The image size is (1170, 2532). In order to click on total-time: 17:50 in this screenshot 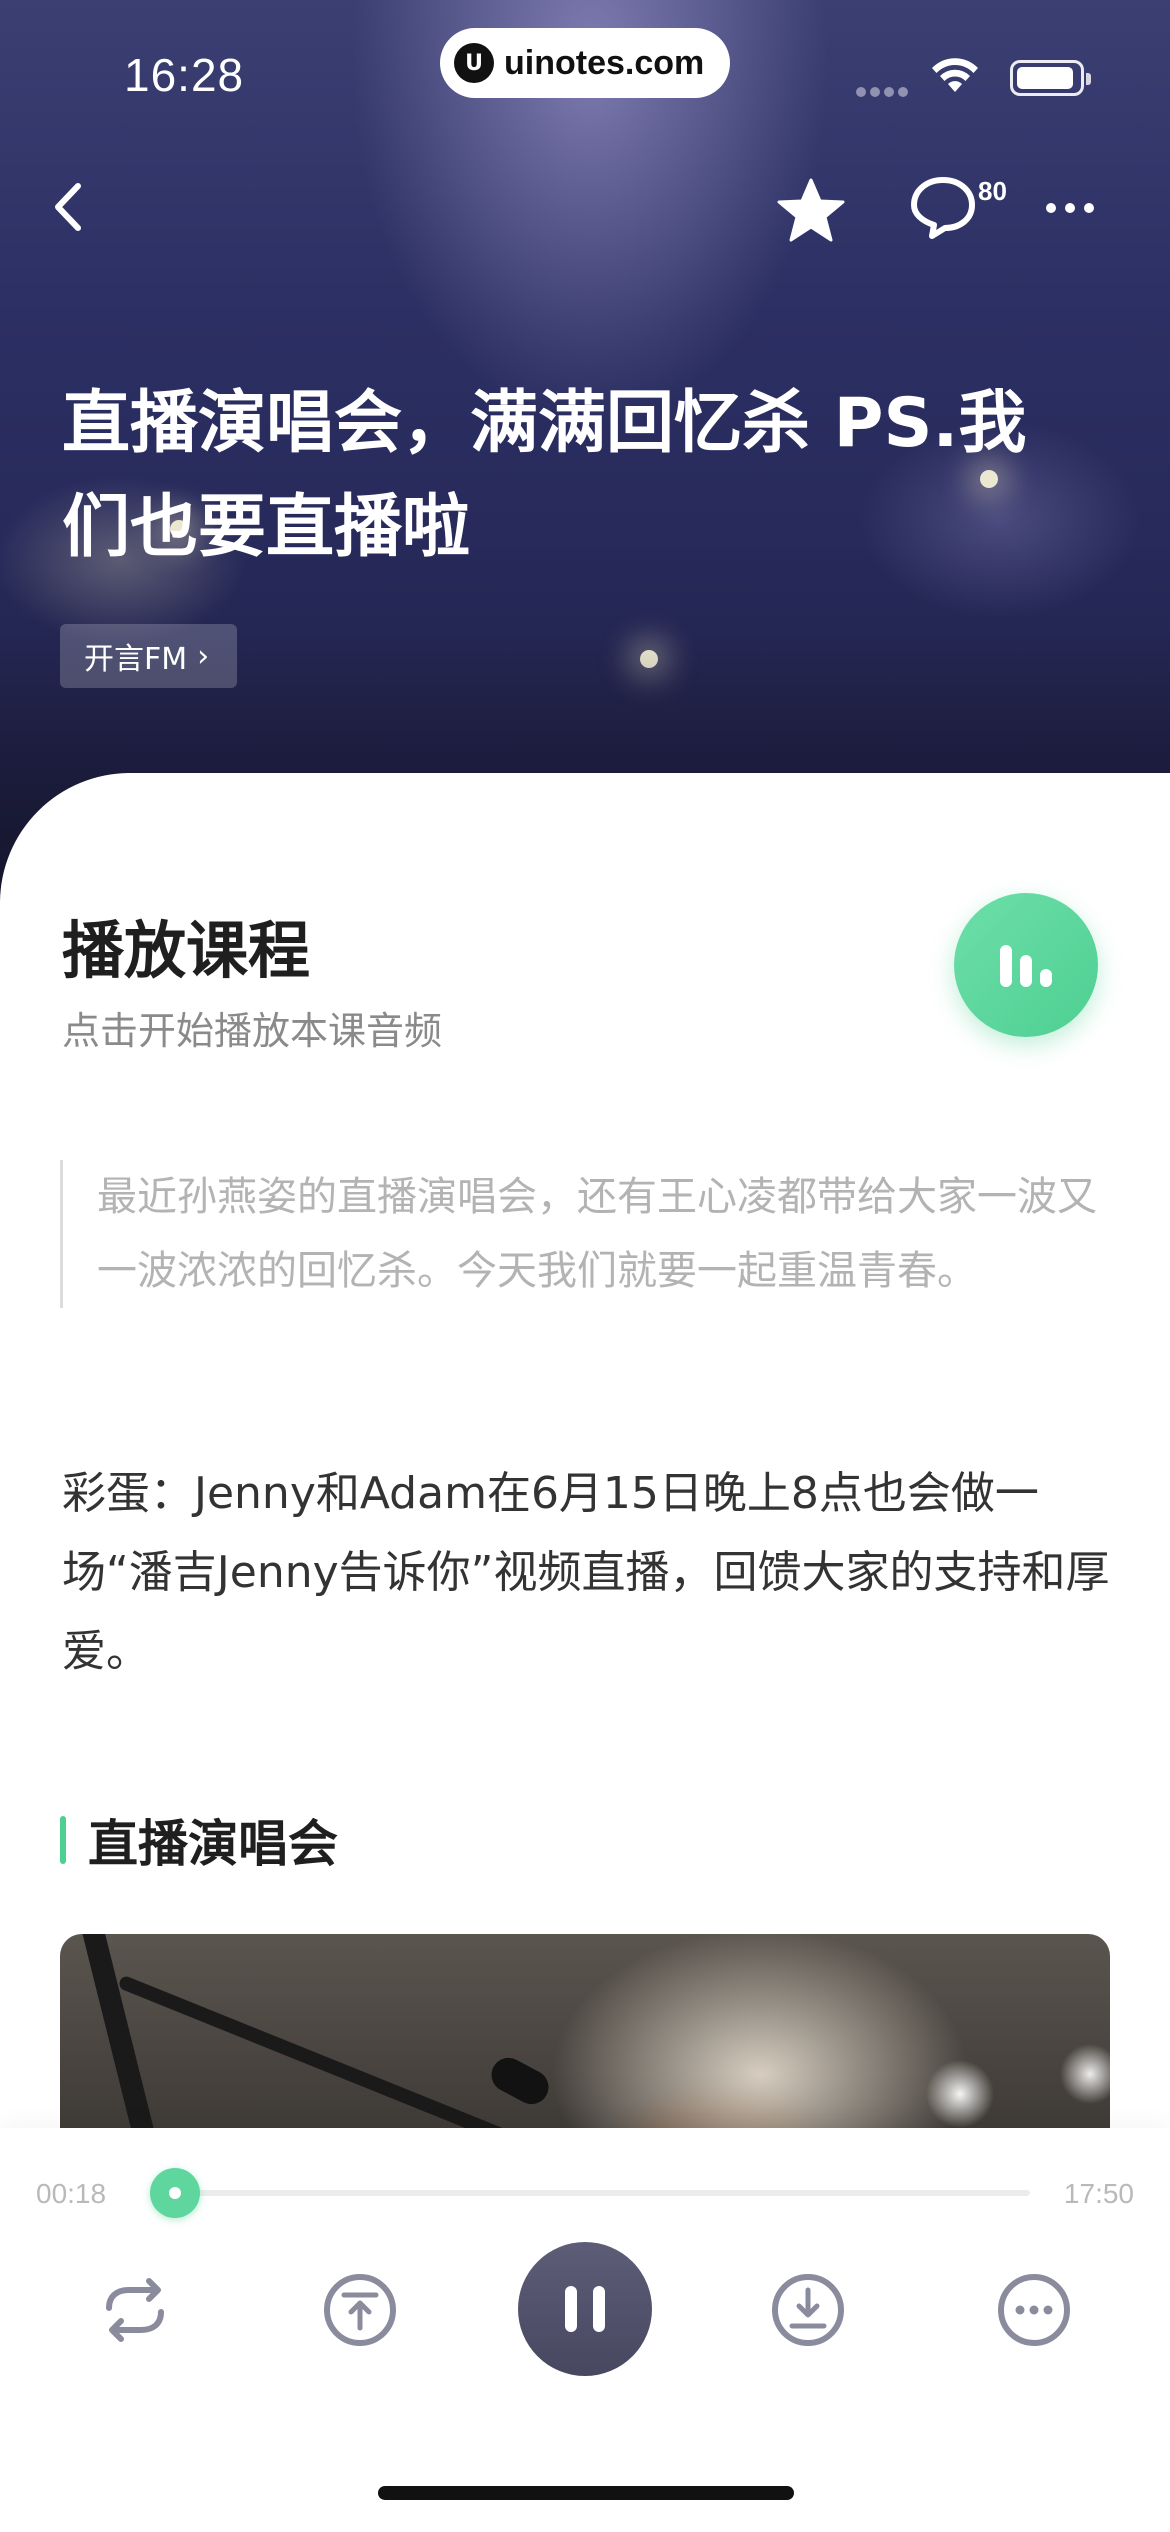, I will do `click(1098, 2193)`.